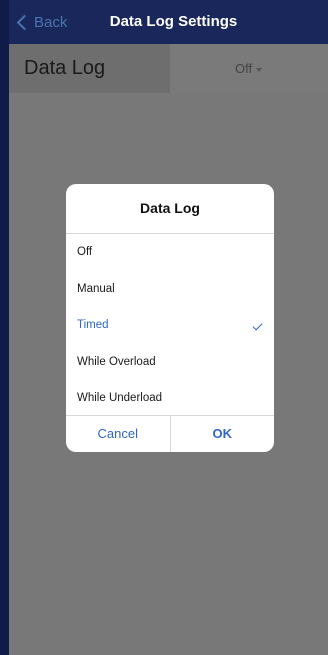  What do you see at coordinates (85, 252) in the screenshot?
I see `option-label: Off` at bounding box center [85, 252].